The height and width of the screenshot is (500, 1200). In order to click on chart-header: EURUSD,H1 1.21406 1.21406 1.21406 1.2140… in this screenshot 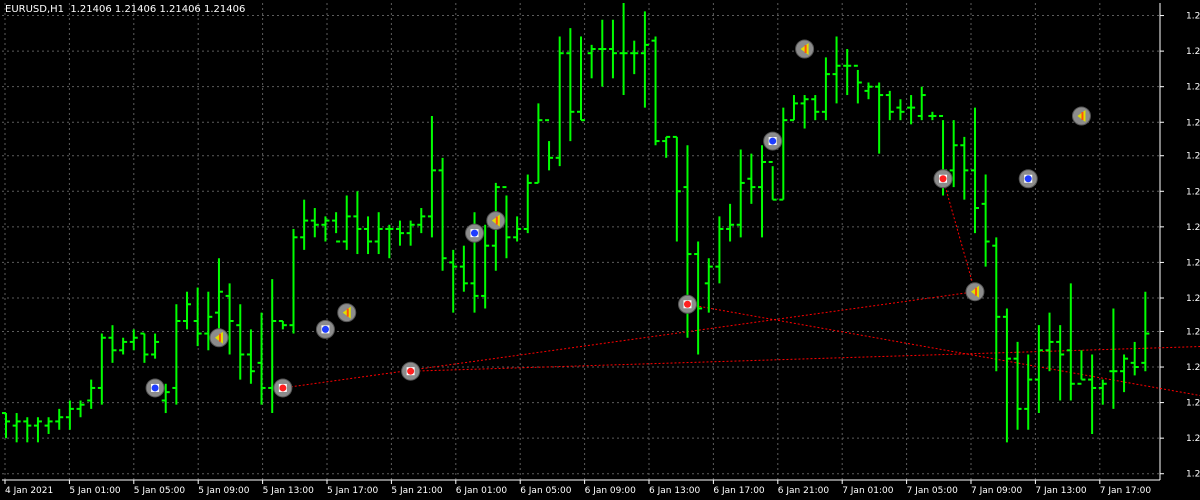, I will do `click(125, 9)`.